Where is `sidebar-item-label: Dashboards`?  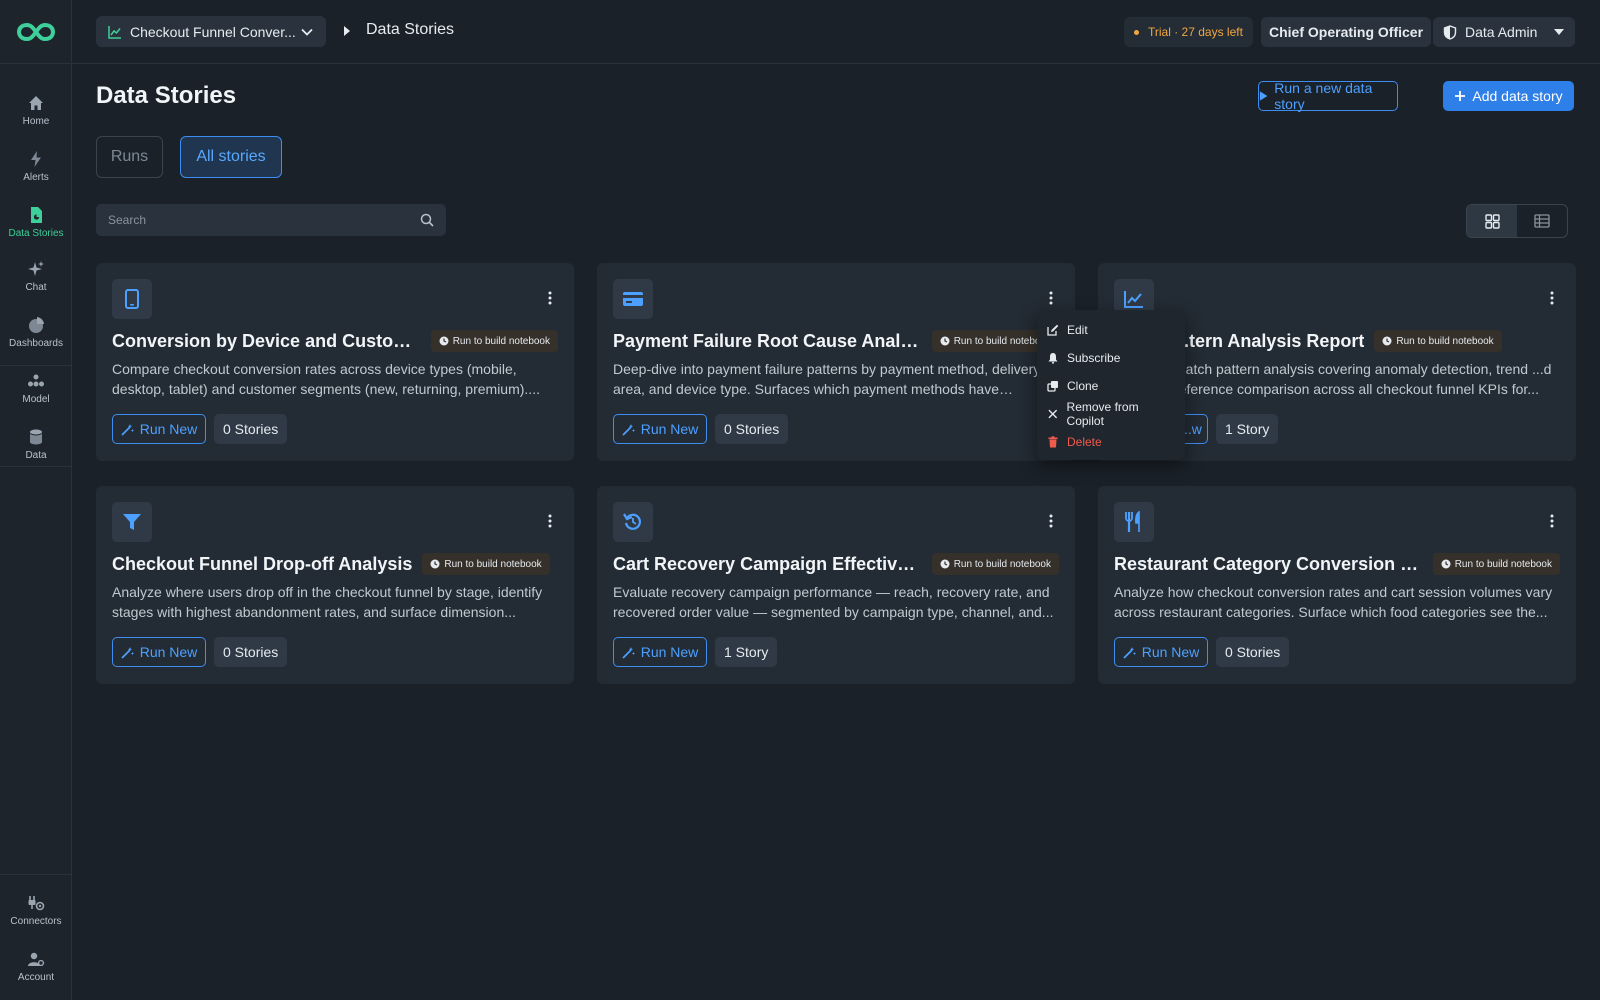 sidebar-item-label: Dashboards is located at coordinates (36, 343).